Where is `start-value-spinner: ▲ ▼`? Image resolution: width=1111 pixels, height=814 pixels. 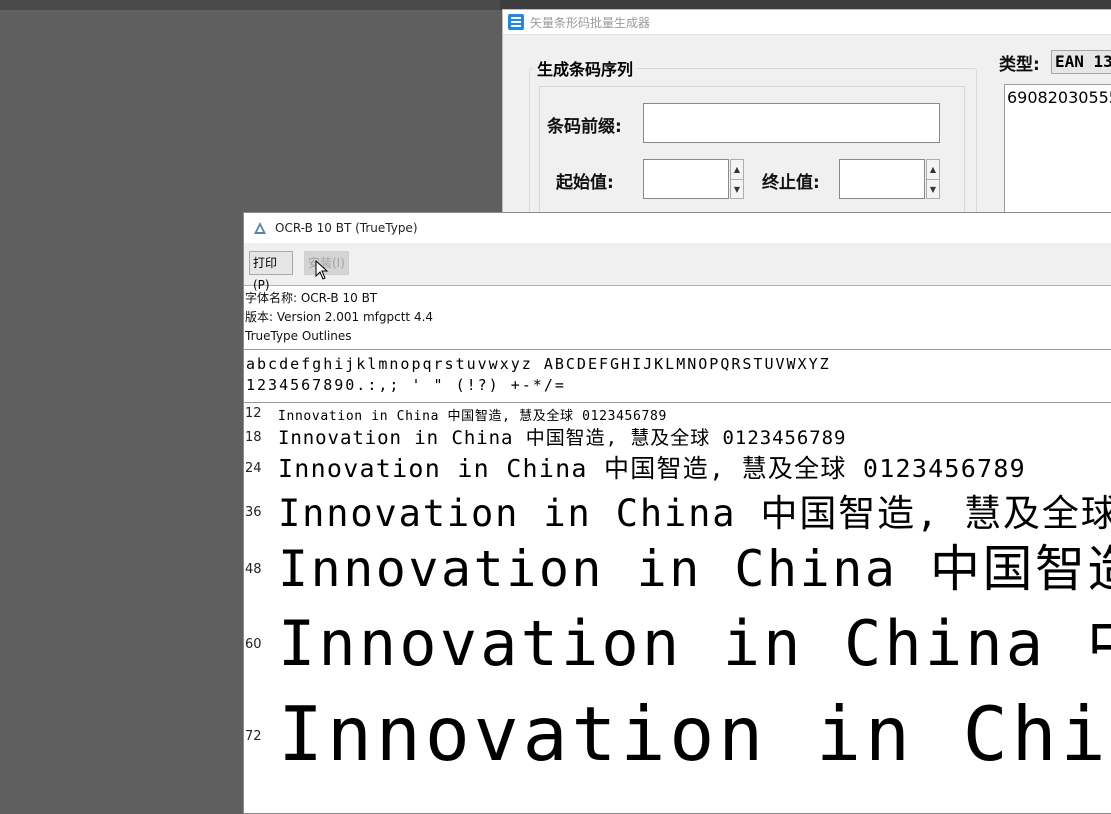 start-value-spinner: ▲ ▼ is located at coordinates (737, 179).